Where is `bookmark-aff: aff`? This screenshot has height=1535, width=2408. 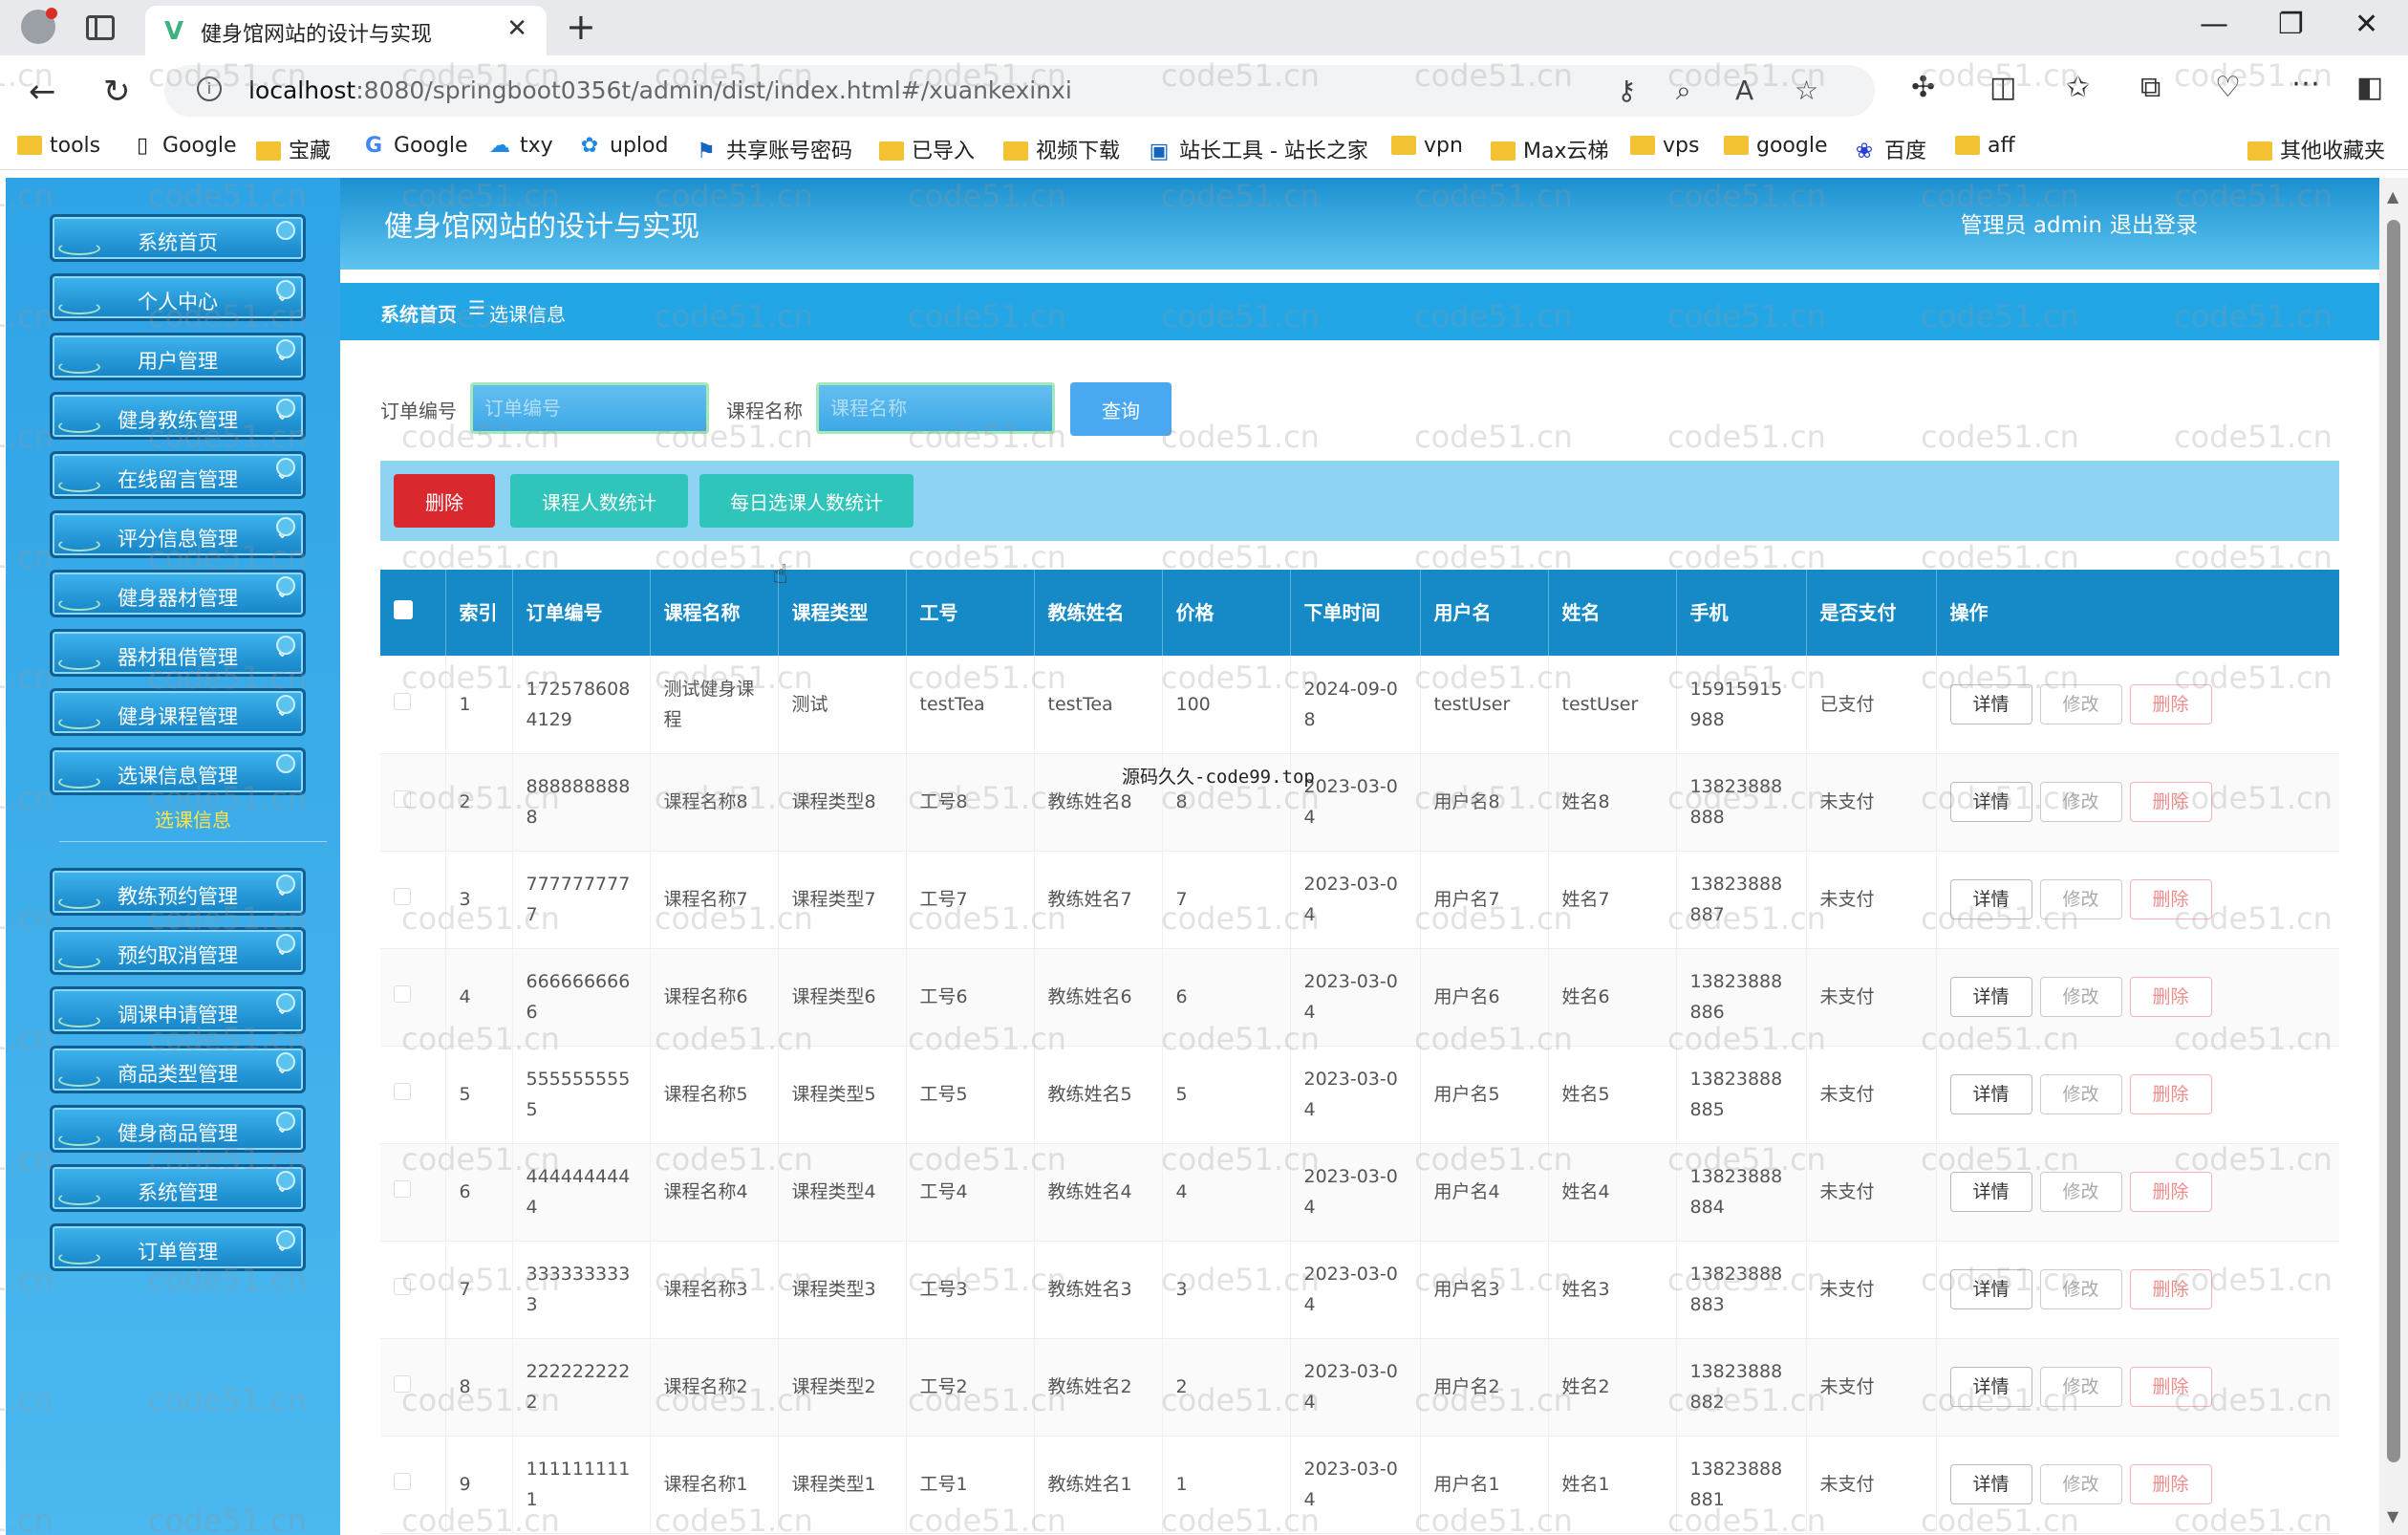
bookmark-aff: aff is located at coordinates (1985, 146).